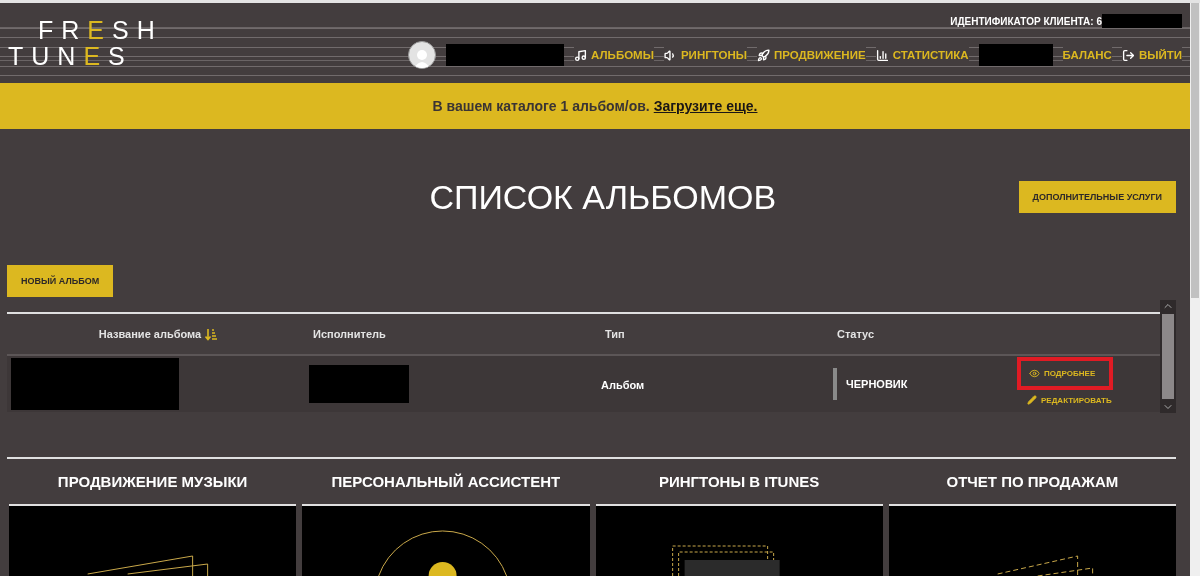  Describe the element at coordinates (46, 55) in the screenshot. I see `logo-text: TUN` at that location.